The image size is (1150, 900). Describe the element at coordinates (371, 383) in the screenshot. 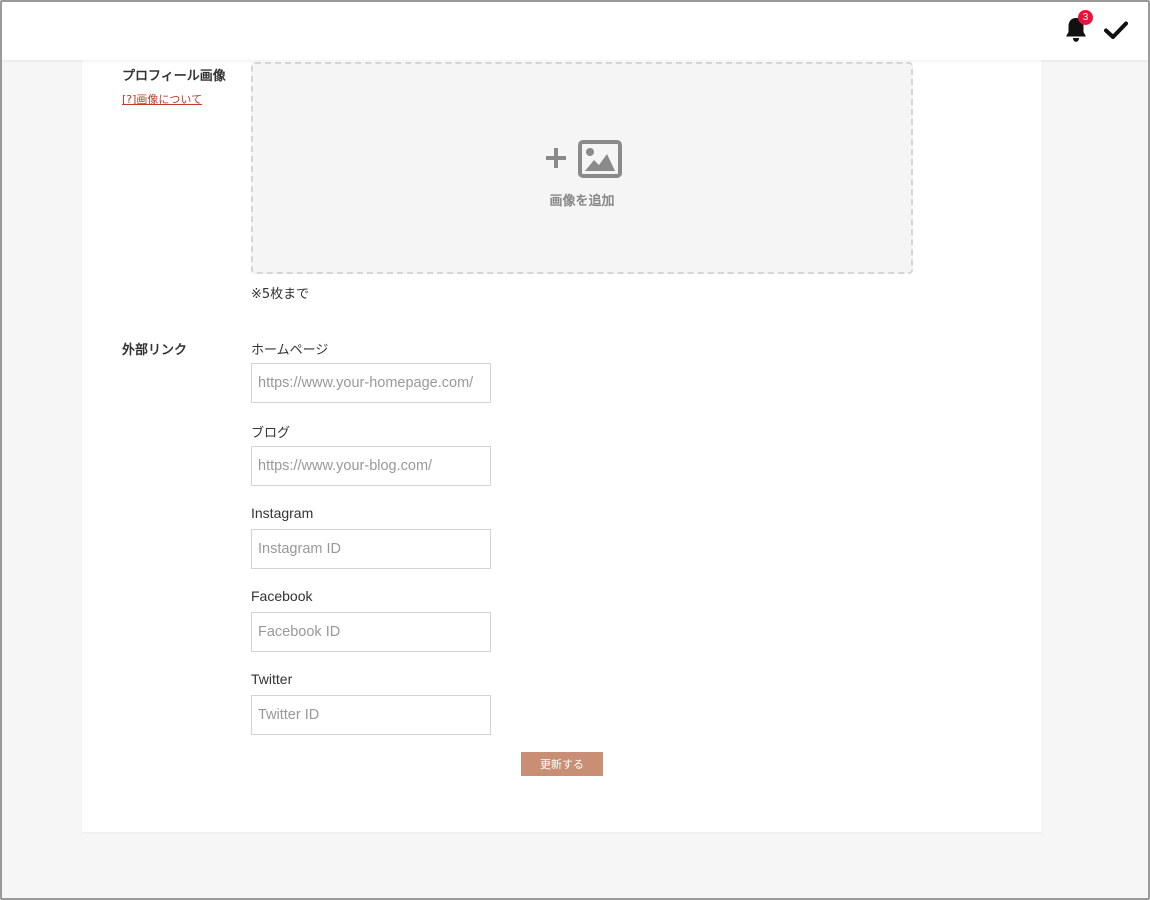

I see `homepage-input` at that location.